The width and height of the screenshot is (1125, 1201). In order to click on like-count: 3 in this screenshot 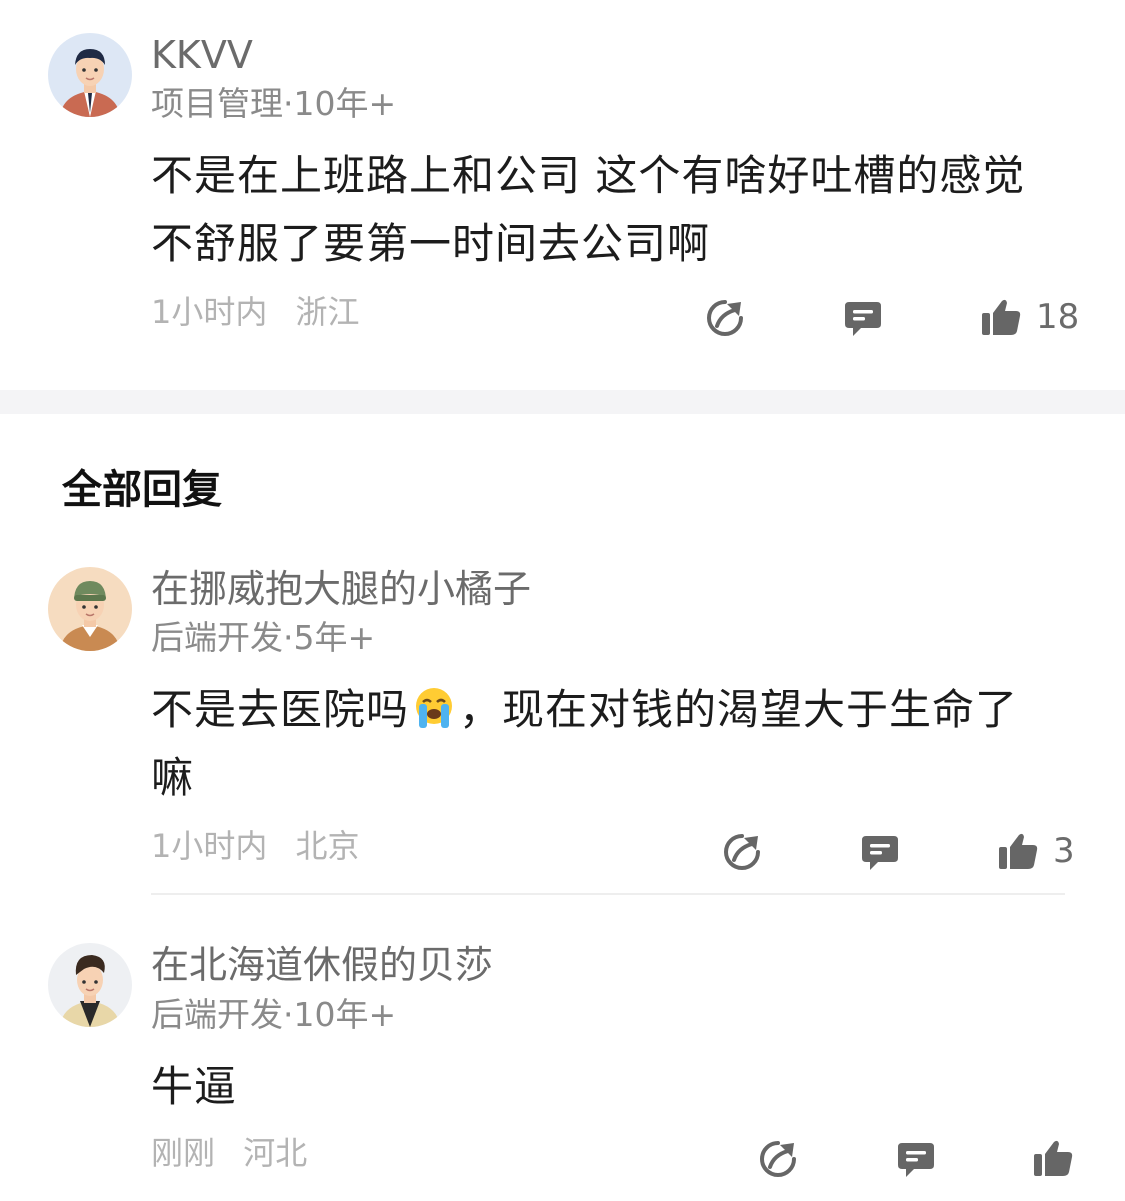, I will do `click(1064, 851)`.